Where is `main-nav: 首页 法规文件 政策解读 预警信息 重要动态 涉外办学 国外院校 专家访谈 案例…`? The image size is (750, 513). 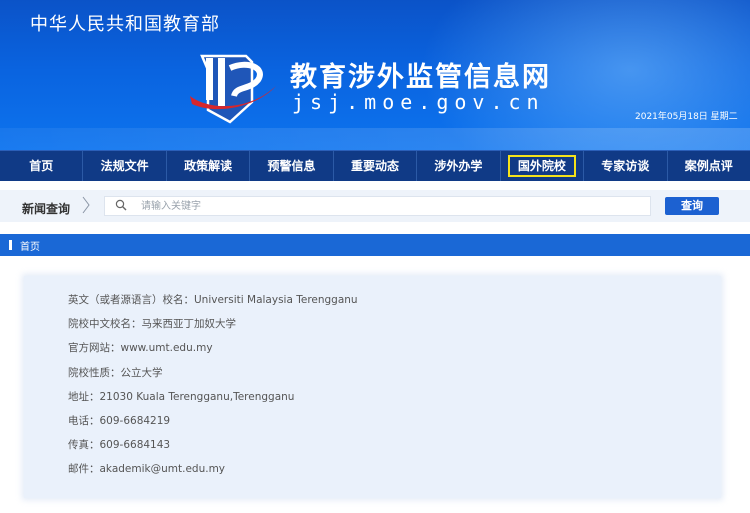 main-nav: 首页 法规文件 政策解读 预警信息 重要动态 涉外办学 国外院校 专家访谈 案例… is located at coordinates (375, 165).